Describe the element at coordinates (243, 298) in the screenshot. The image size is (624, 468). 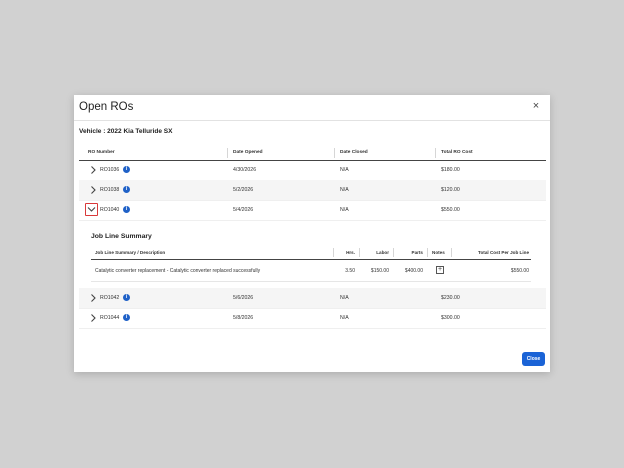
I see `date-opened: 5/6/2026` at that location.